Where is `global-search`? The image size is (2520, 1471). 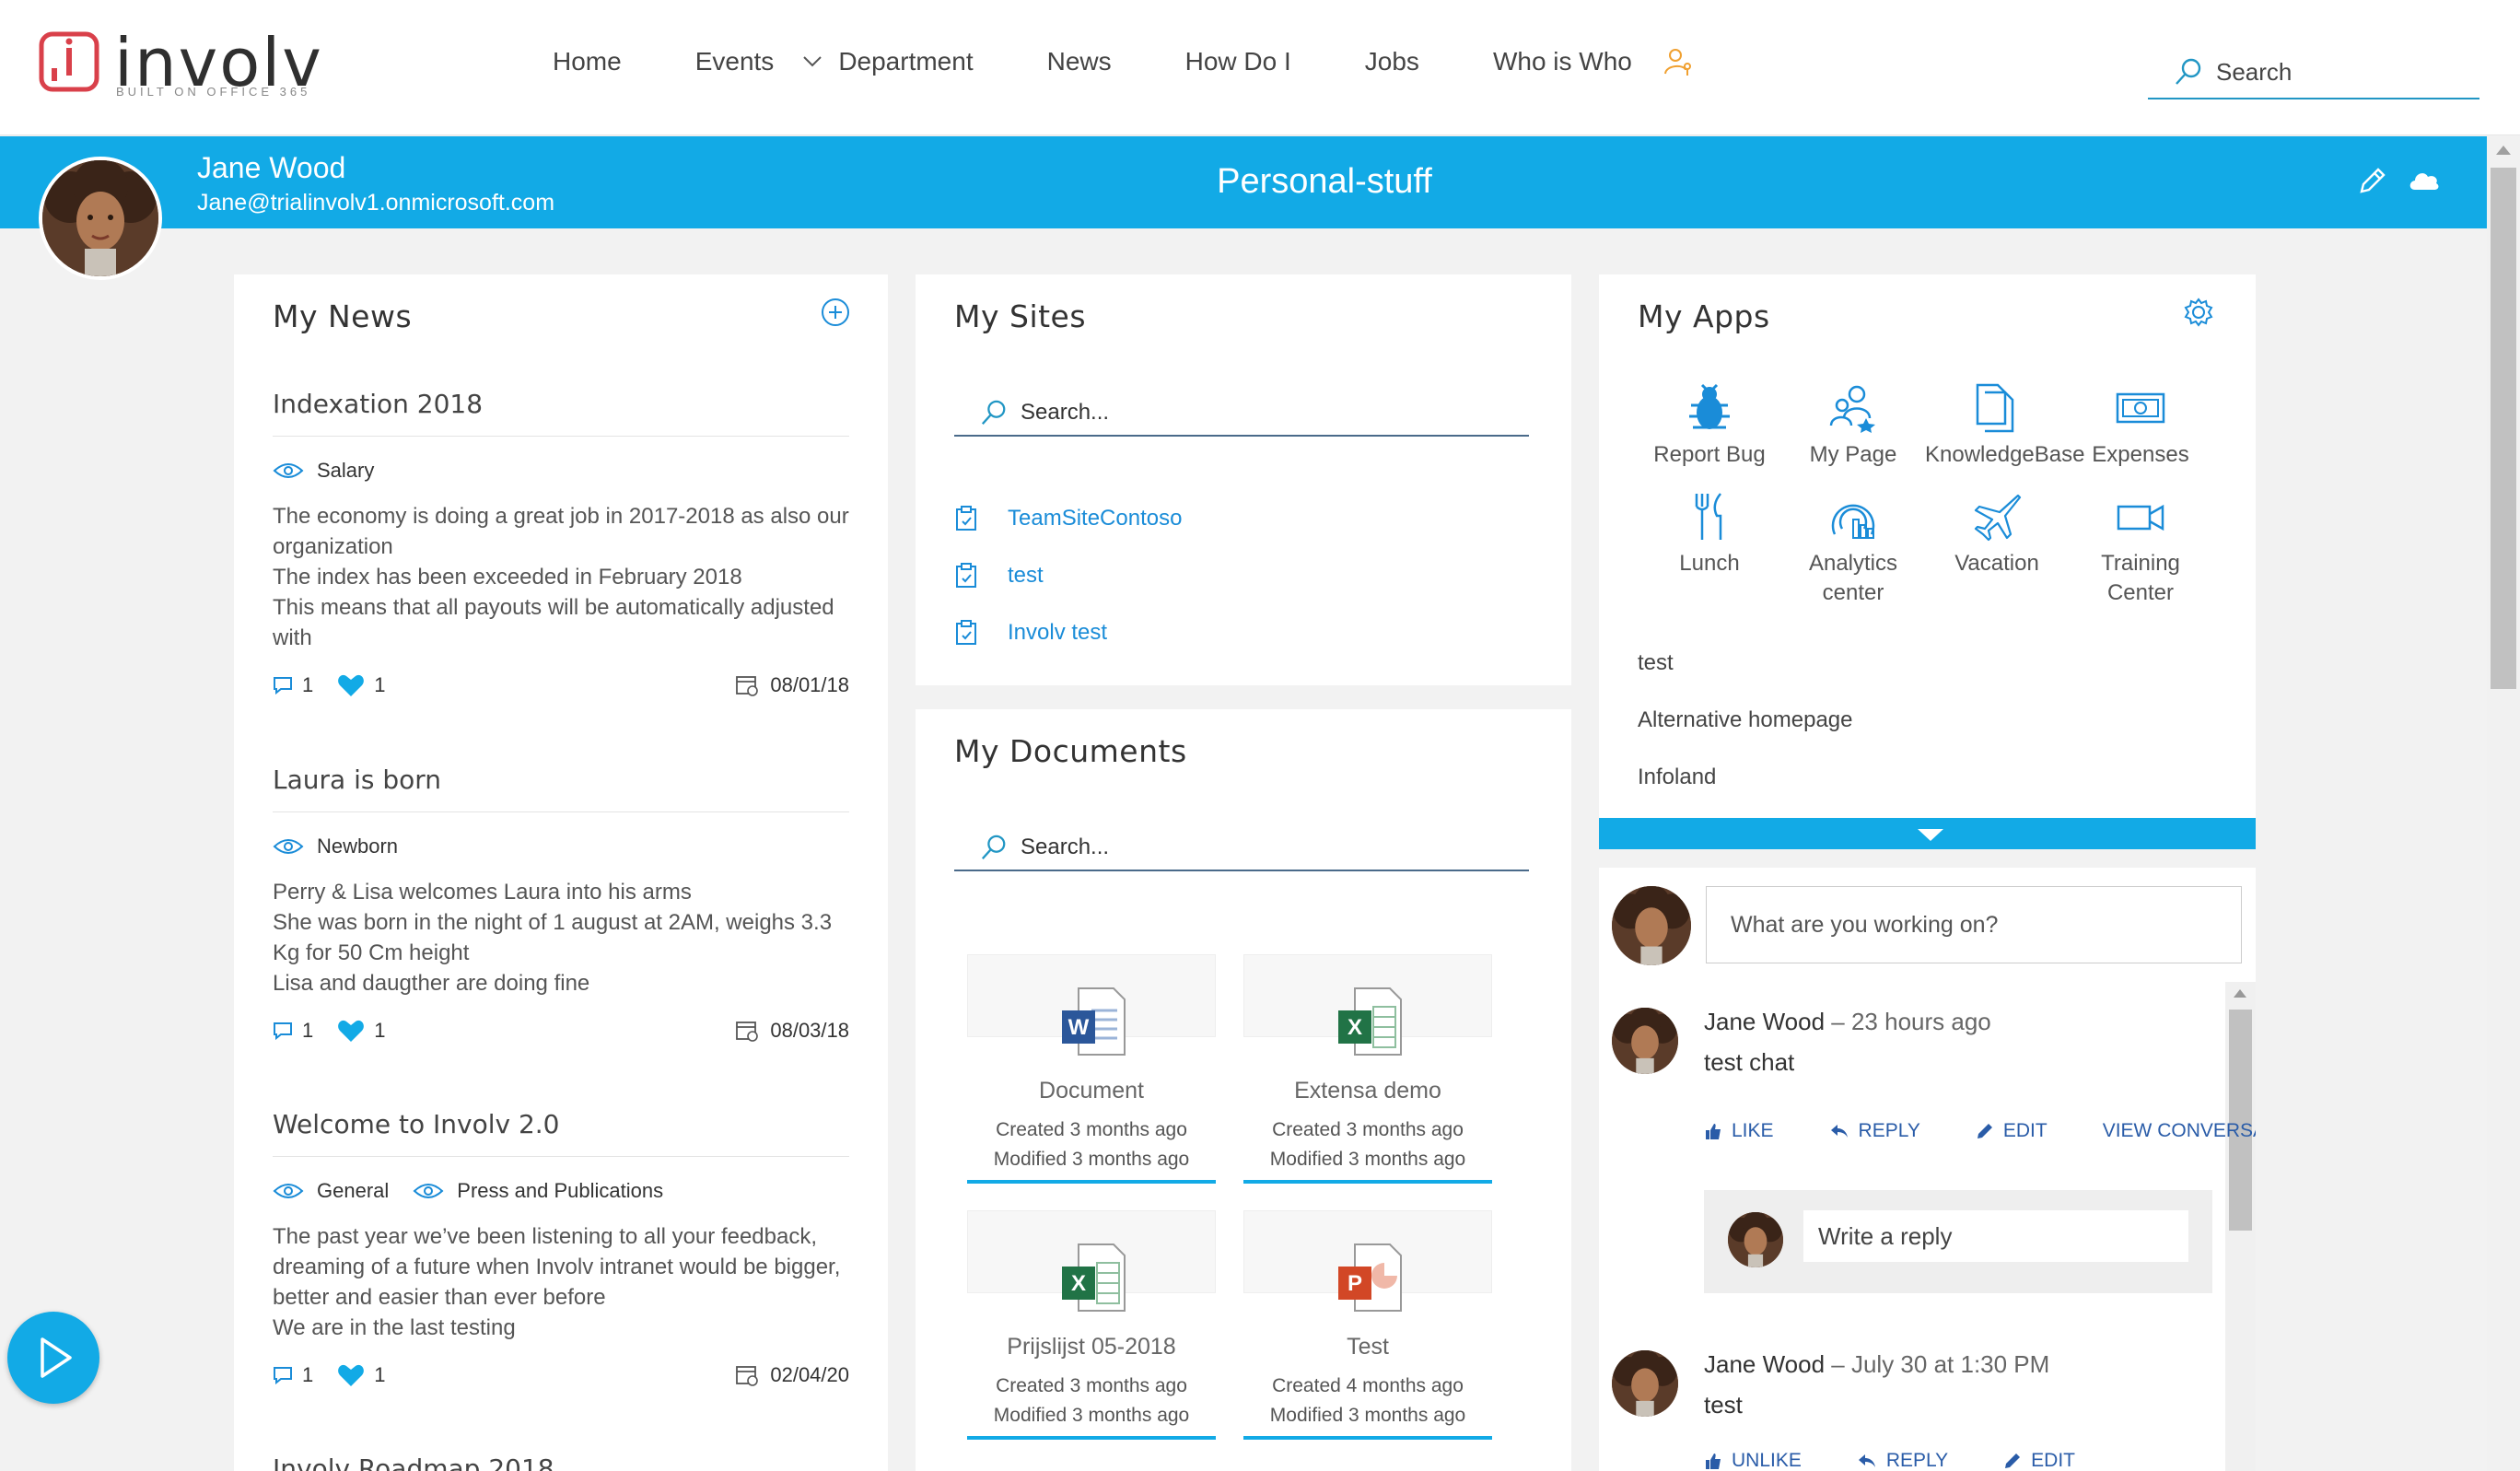
global-search is located at coordinates (2313, 72).